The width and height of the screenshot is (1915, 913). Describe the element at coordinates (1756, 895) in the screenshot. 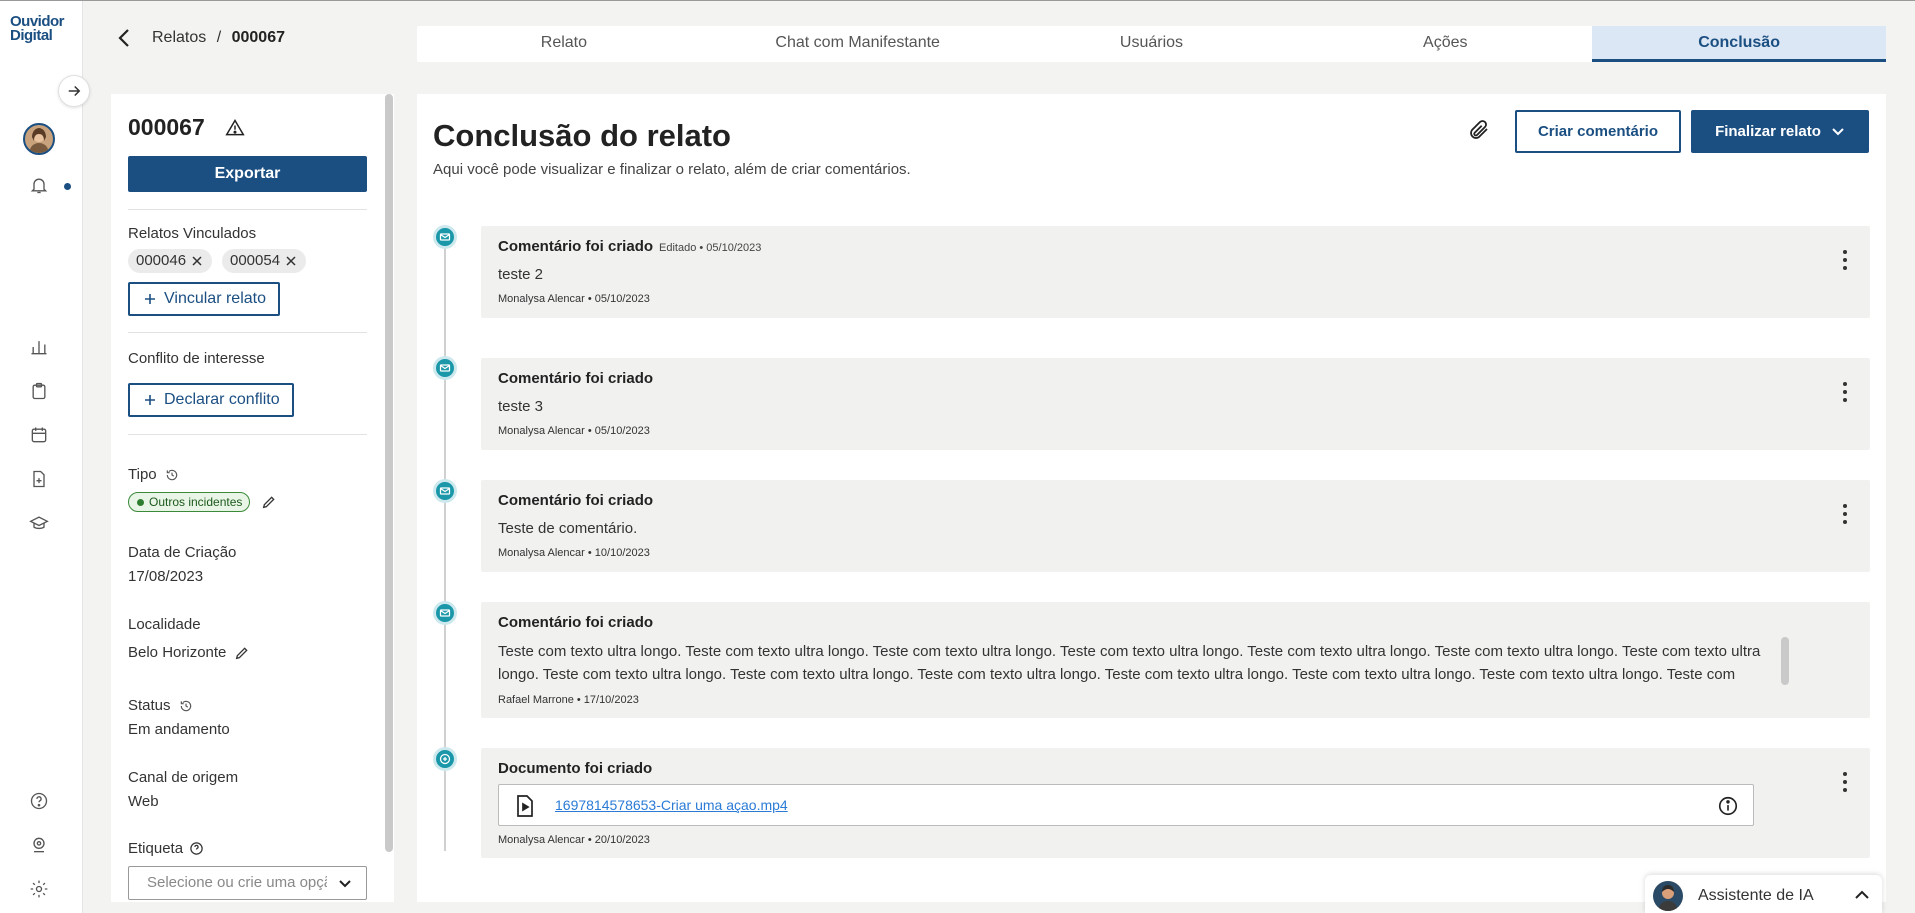

I see `assistant-label: Assistente de IA` at that location.